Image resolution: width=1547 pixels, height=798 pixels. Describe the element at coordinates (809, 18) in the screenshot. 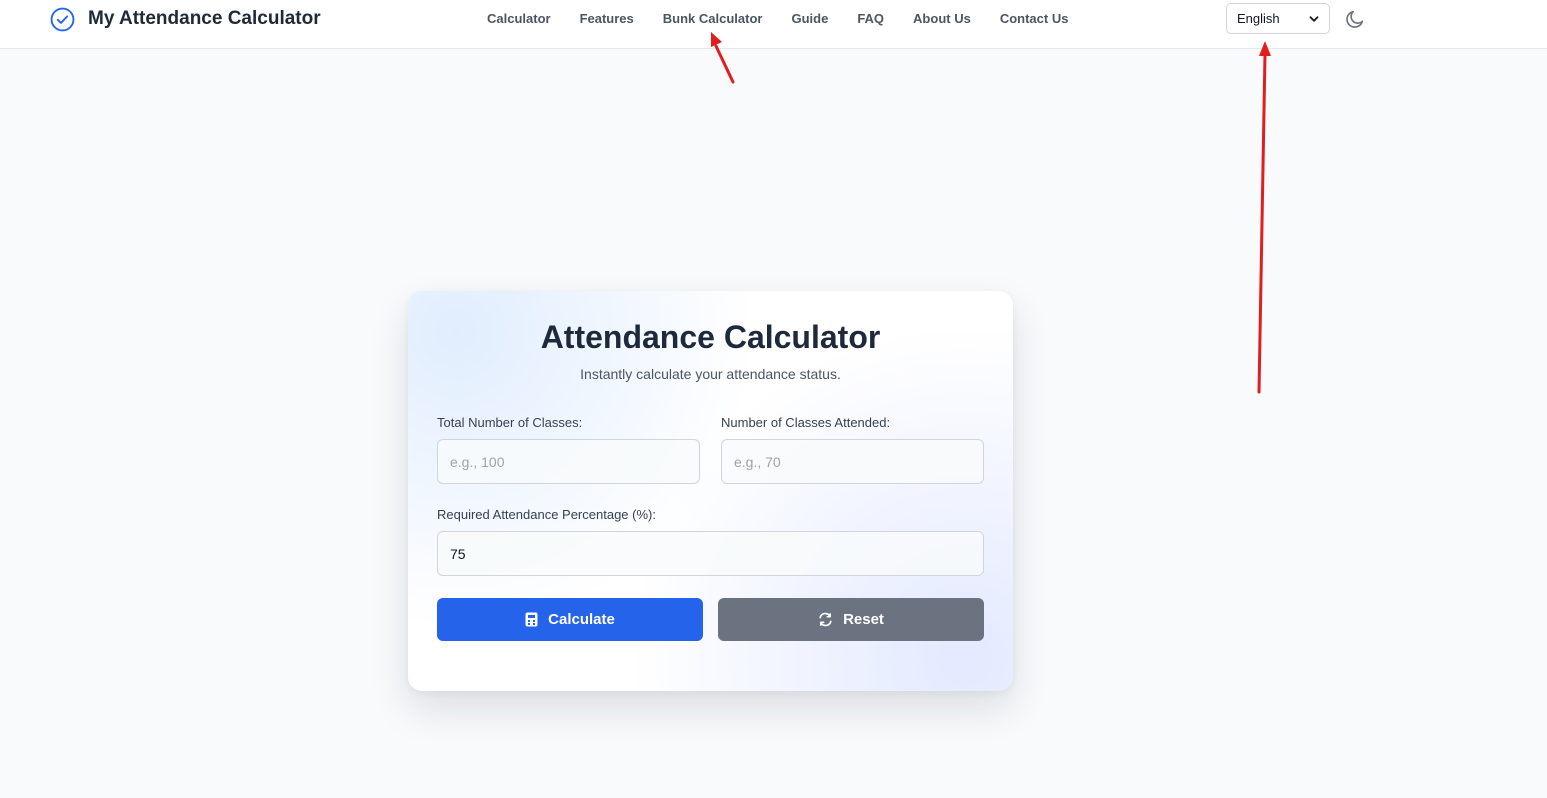

I see `nav-guide: Guide` at that location.